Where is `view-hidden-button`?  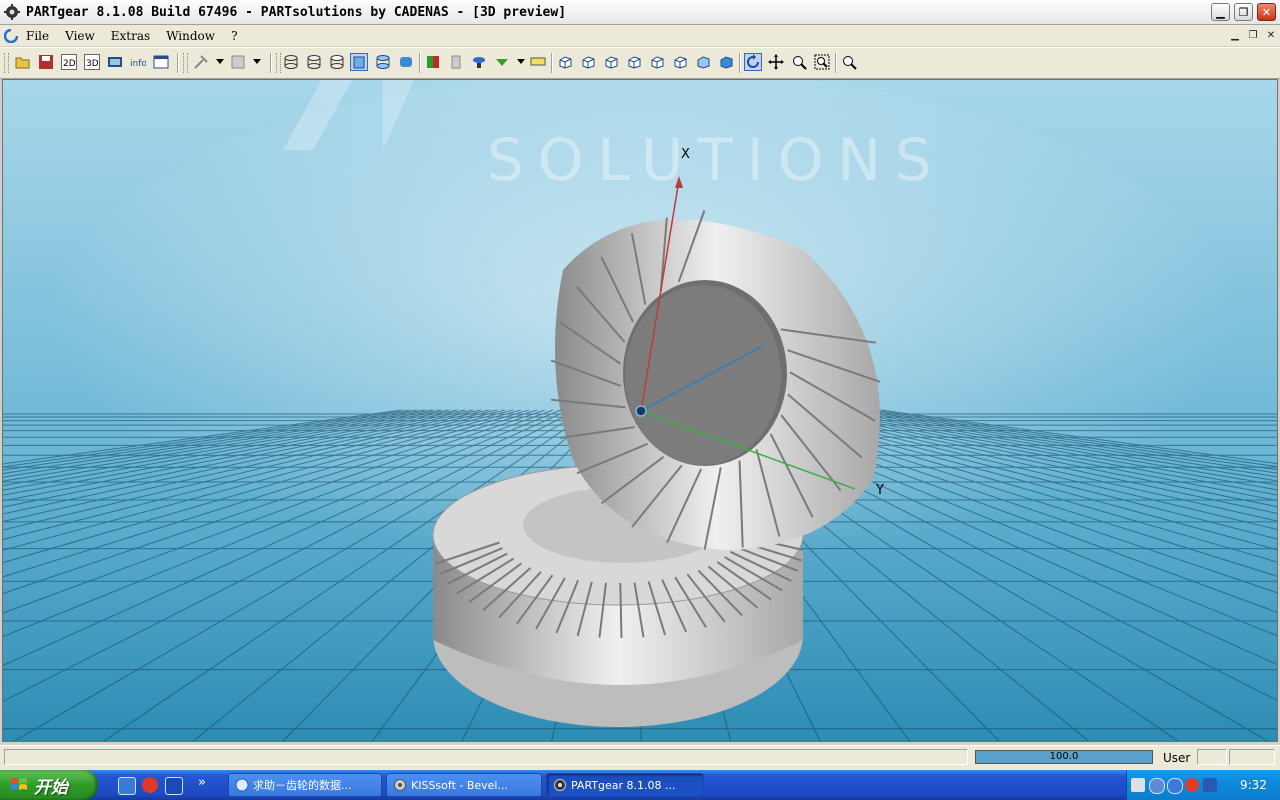
view-hidden-button is located at coordinates (314, 62).